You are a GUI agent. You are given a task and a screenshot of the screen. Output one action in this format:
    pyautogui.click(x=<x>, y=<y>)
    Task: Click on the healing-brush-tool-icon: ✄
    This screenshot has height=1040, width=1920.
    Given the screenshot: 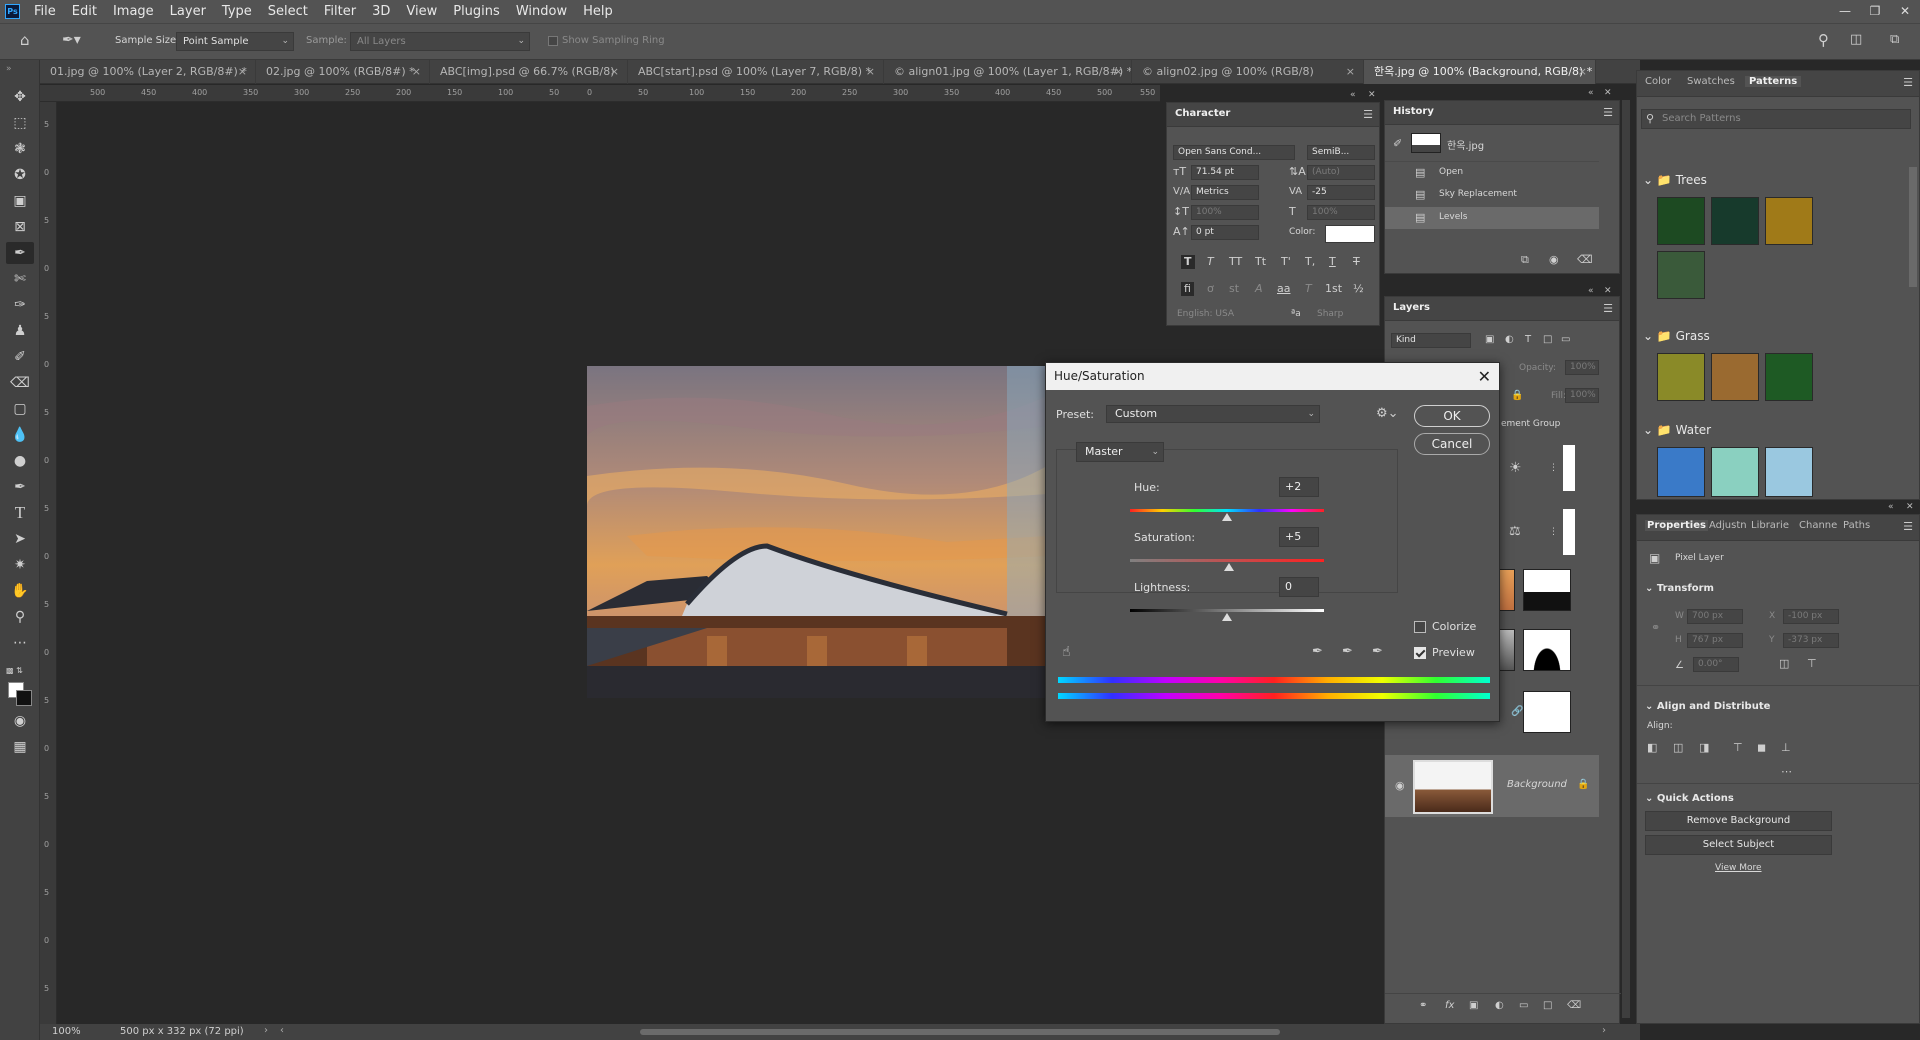 What is the action you would take?
    pyautogui.click(x=20, y=279)
    